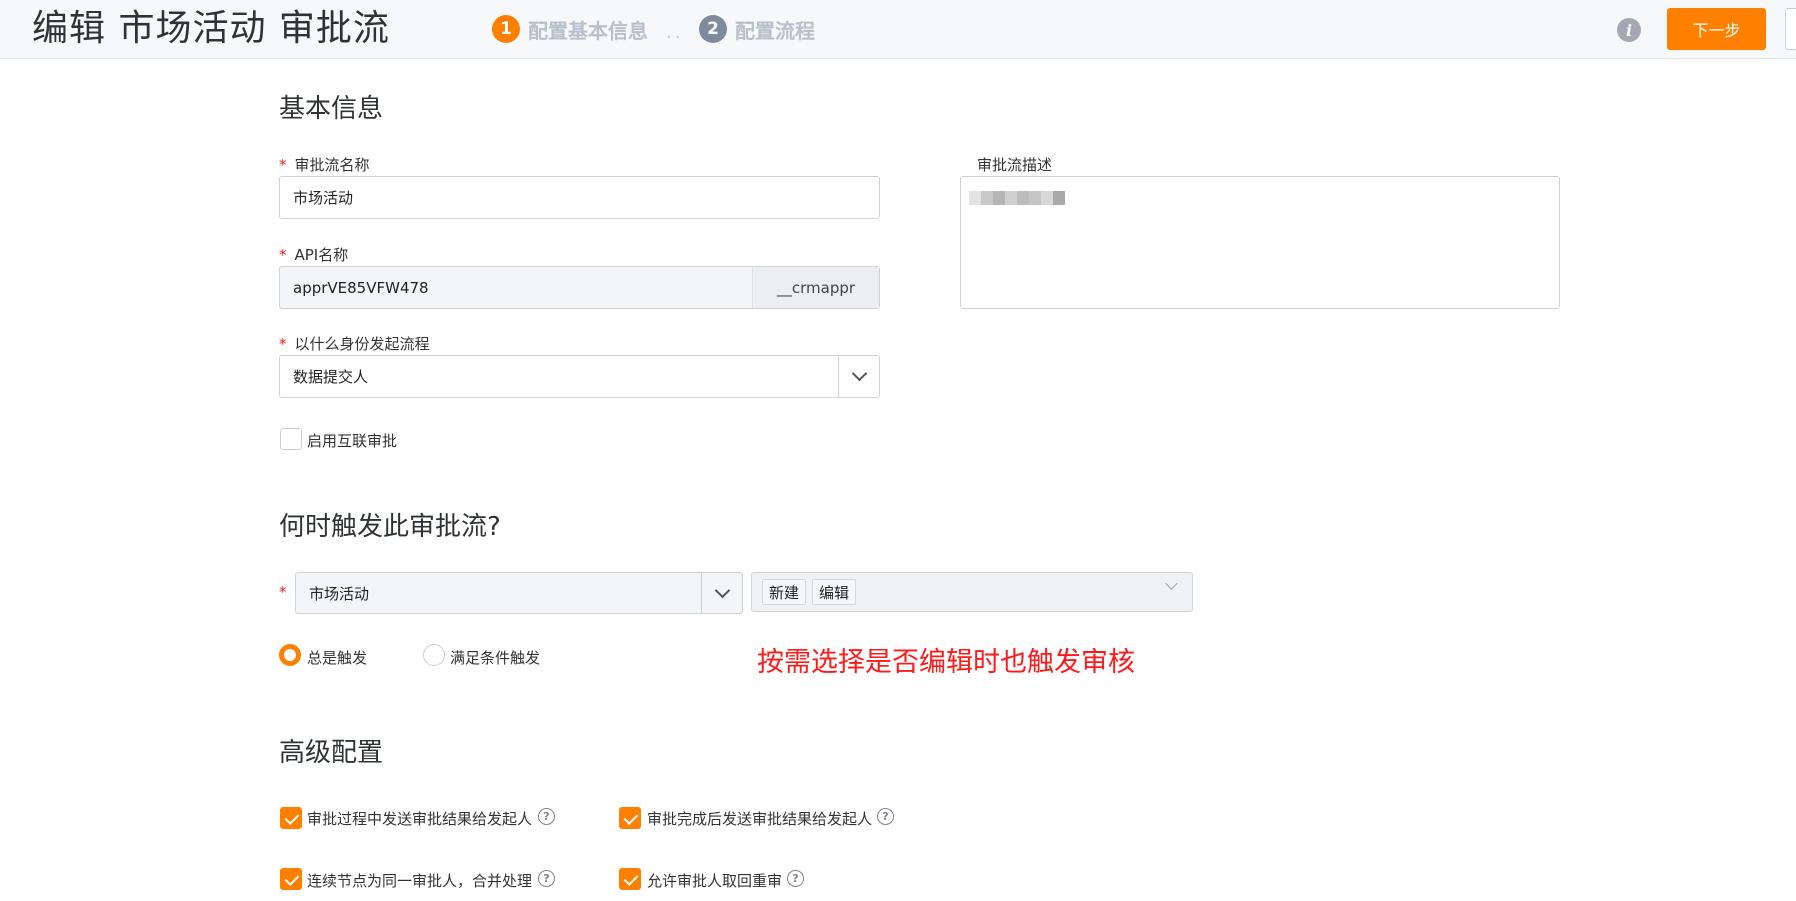  I want to click on initiator-label: * 以什么身份发起流程, so click(354, 344).